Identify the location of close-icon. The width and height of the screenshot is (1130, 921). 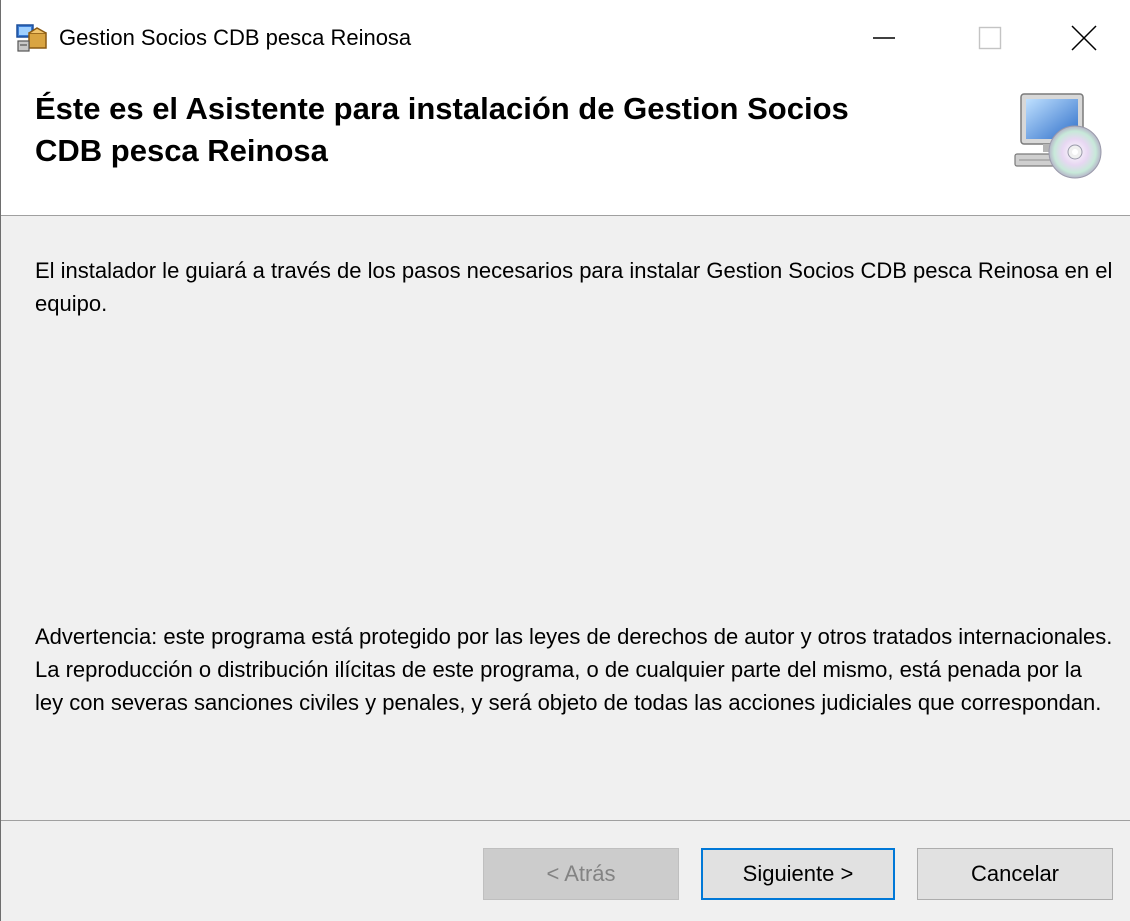
(1084, 38).